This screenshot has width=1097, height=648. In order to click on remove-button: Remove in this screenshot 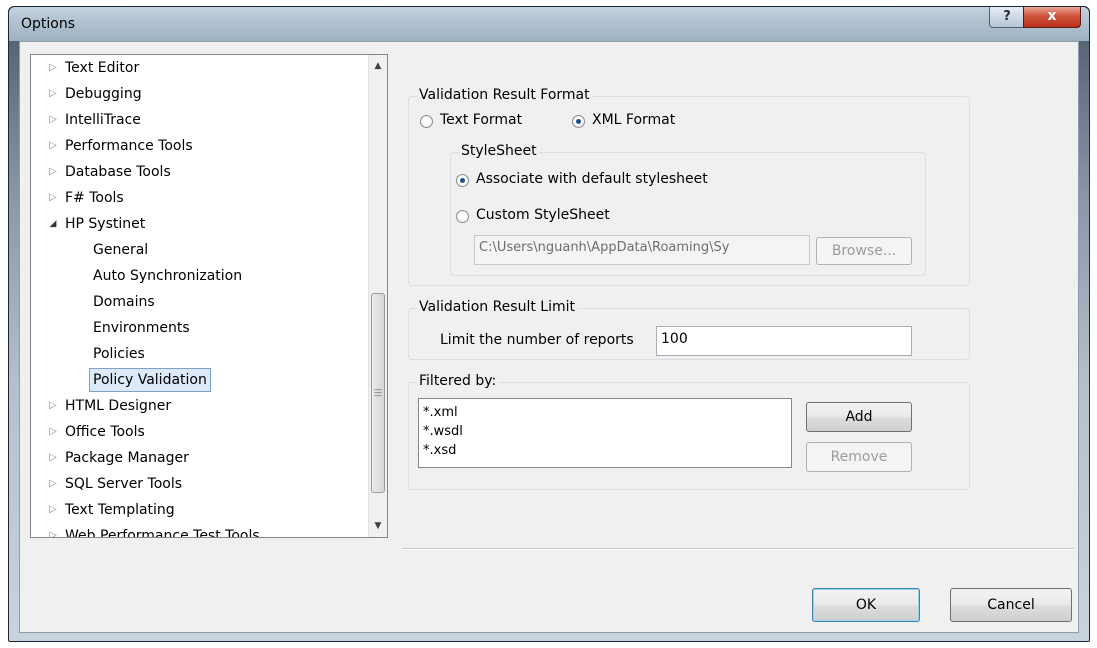, I will do `click(859, 457)`.